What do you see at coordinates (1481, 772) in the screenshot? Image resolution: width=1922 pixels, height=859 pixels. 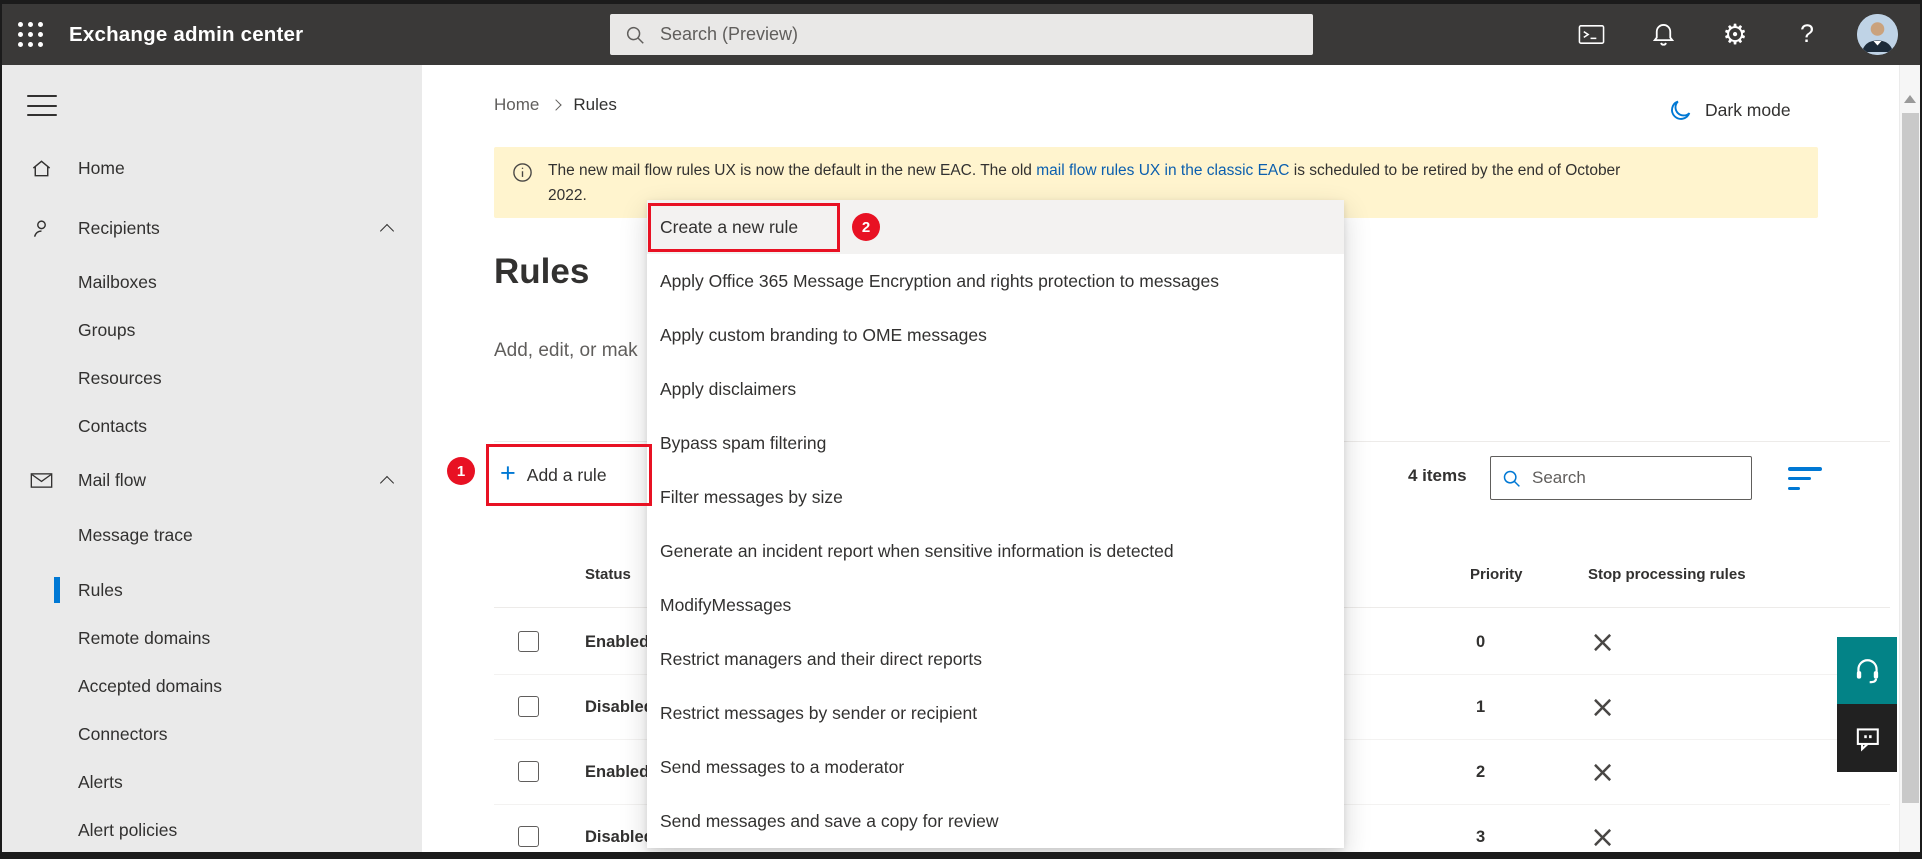 I see `rule-priority: 2` at bounding box center [1481, 772].